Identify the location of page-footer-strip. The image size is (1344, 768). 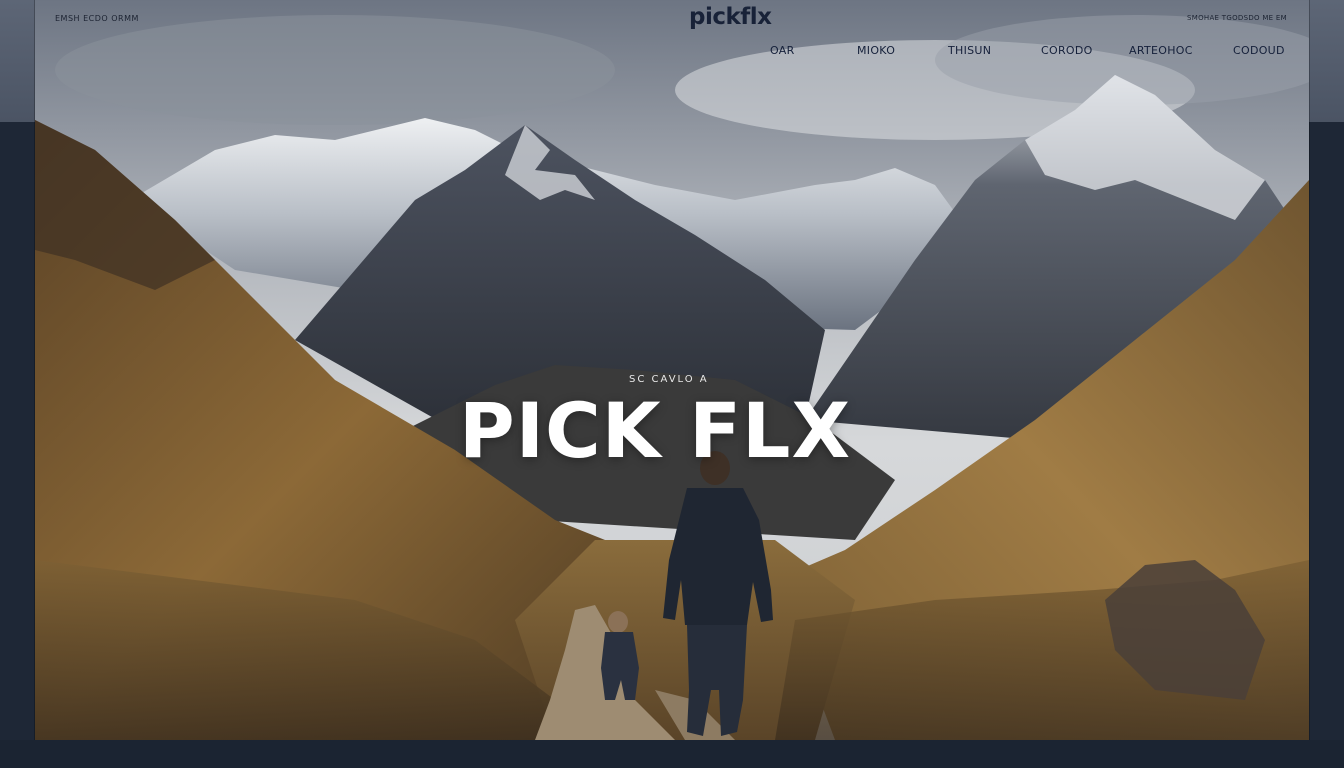
(672, 754).